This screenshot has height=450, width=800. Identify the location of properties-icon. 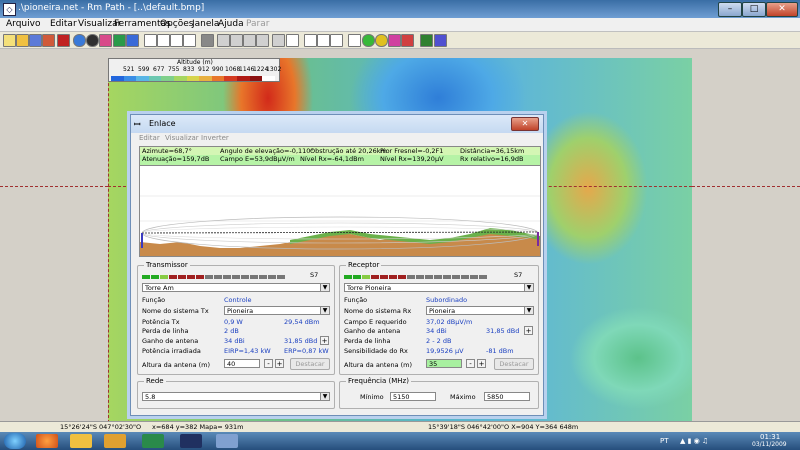
(48, 40).